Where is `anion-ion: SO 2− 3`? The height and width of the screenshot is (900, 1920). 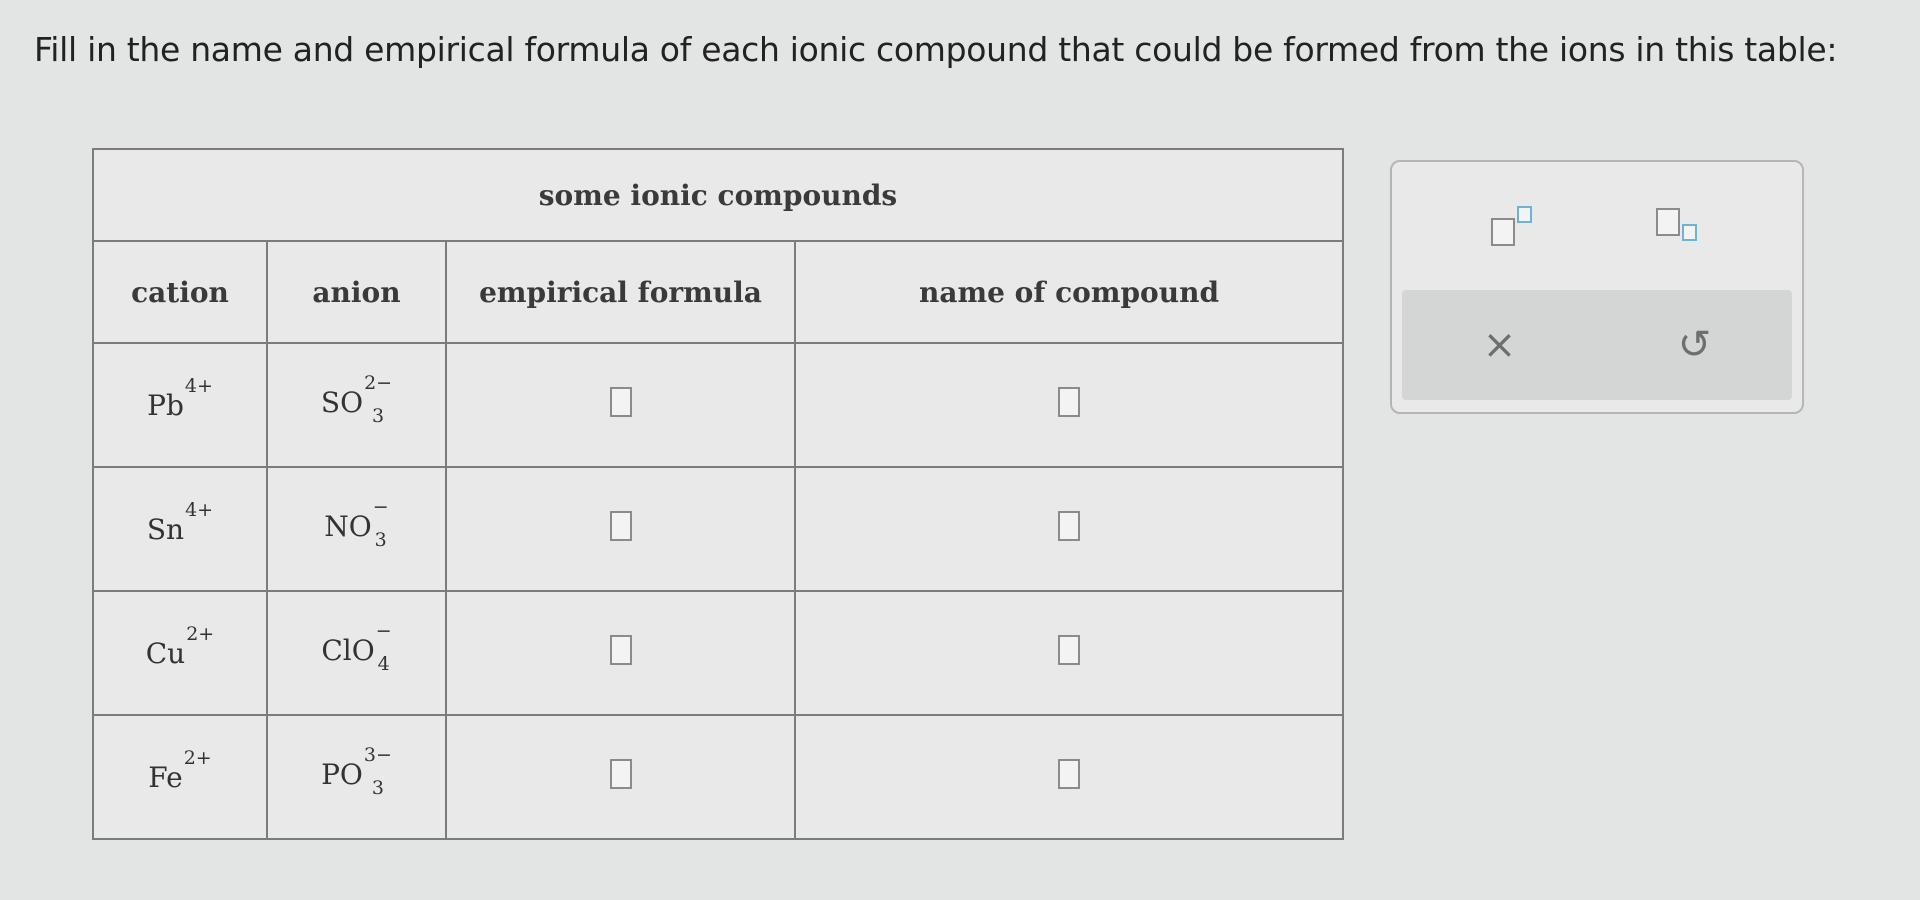
anion-ion: SO 2− 3 is located at coordinates (356, 400).